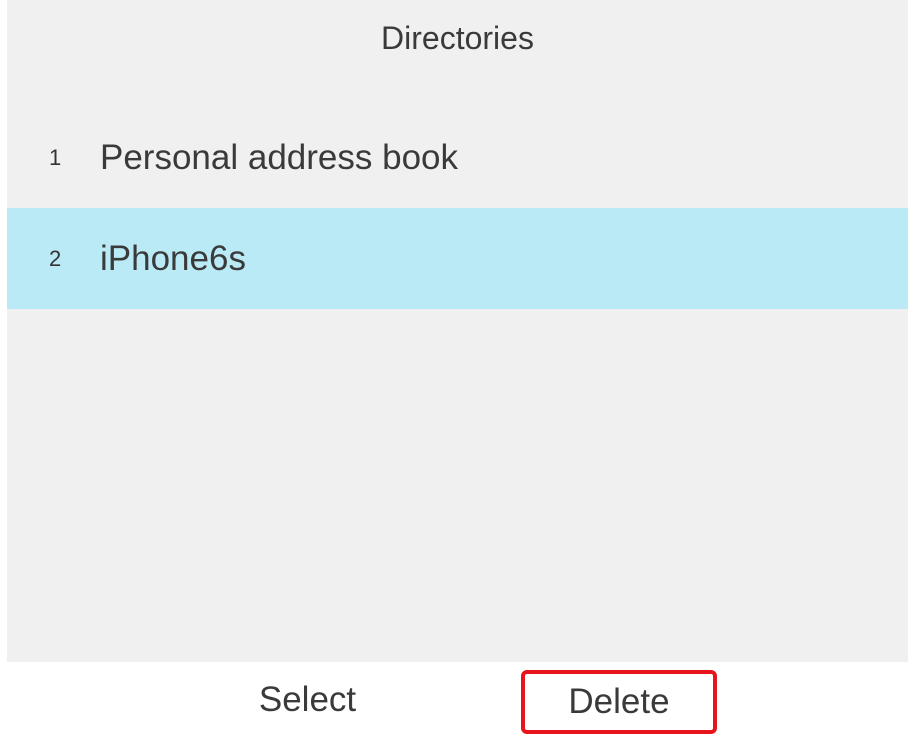 Image resolution: width=908 pixels, height=734 pixels. What do you see at coordinates (55, 258) in the screenshot?
I see `list-item-number: 2` at bounding box center [55, 258].